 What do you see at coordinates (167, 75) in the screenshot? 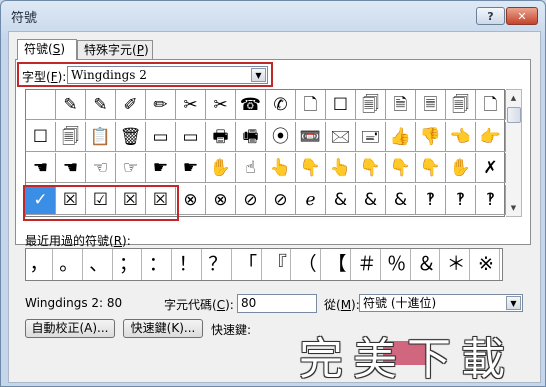
I see `font-select: Wingdings 2 ▼` at bounding box center [167, 75].